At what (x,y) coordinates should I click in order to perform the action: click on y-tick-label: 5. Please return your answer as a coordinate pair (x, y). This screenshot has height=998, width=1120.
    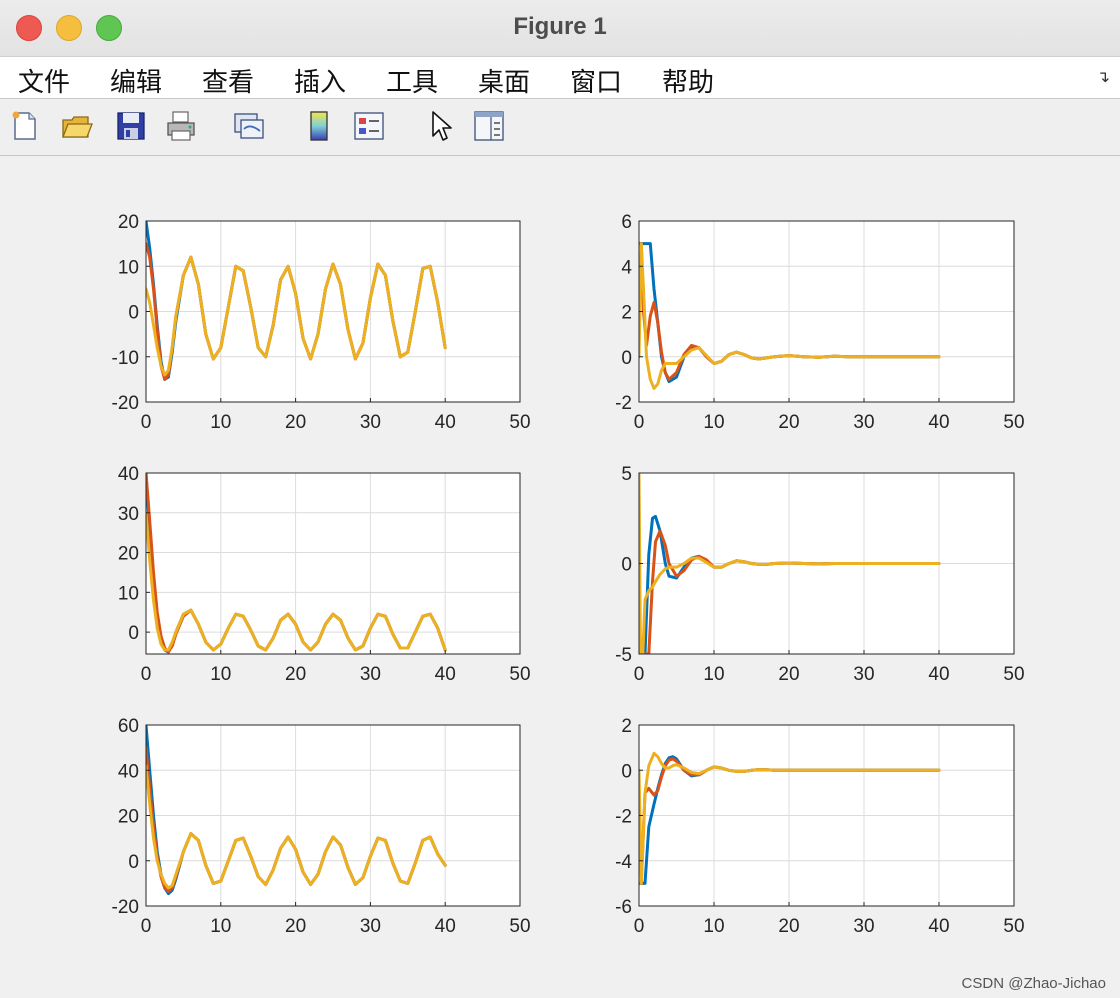
    Looking at the image, I should click on (626, 474).